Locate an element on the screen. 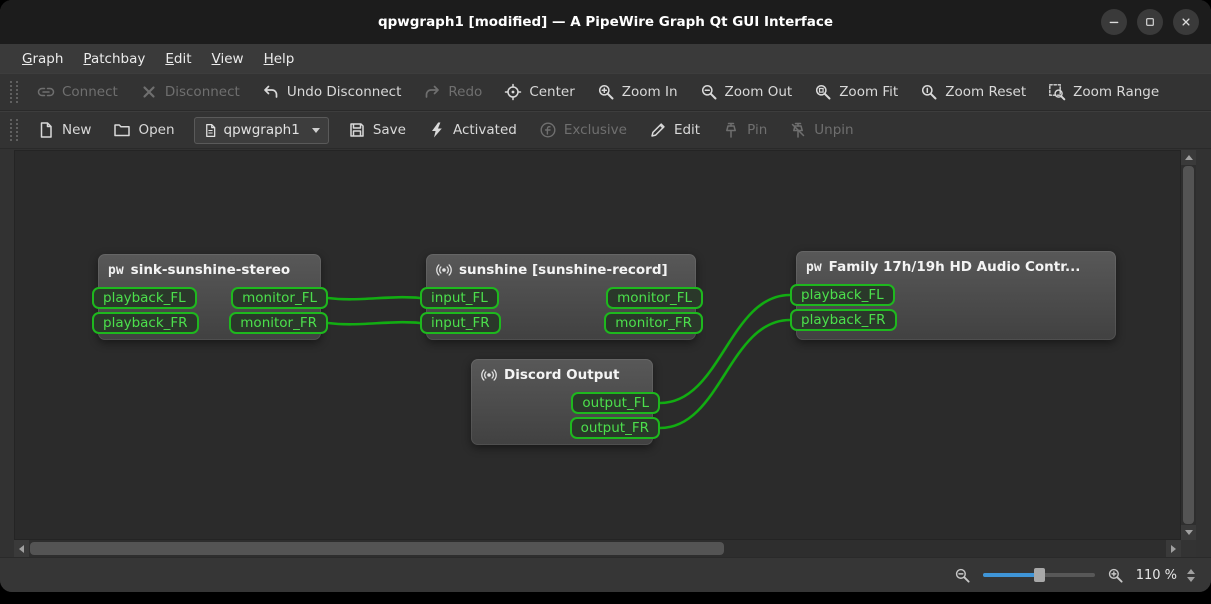 The image size is (1211, 604). pin-icon is located at coordinates (731, 130).